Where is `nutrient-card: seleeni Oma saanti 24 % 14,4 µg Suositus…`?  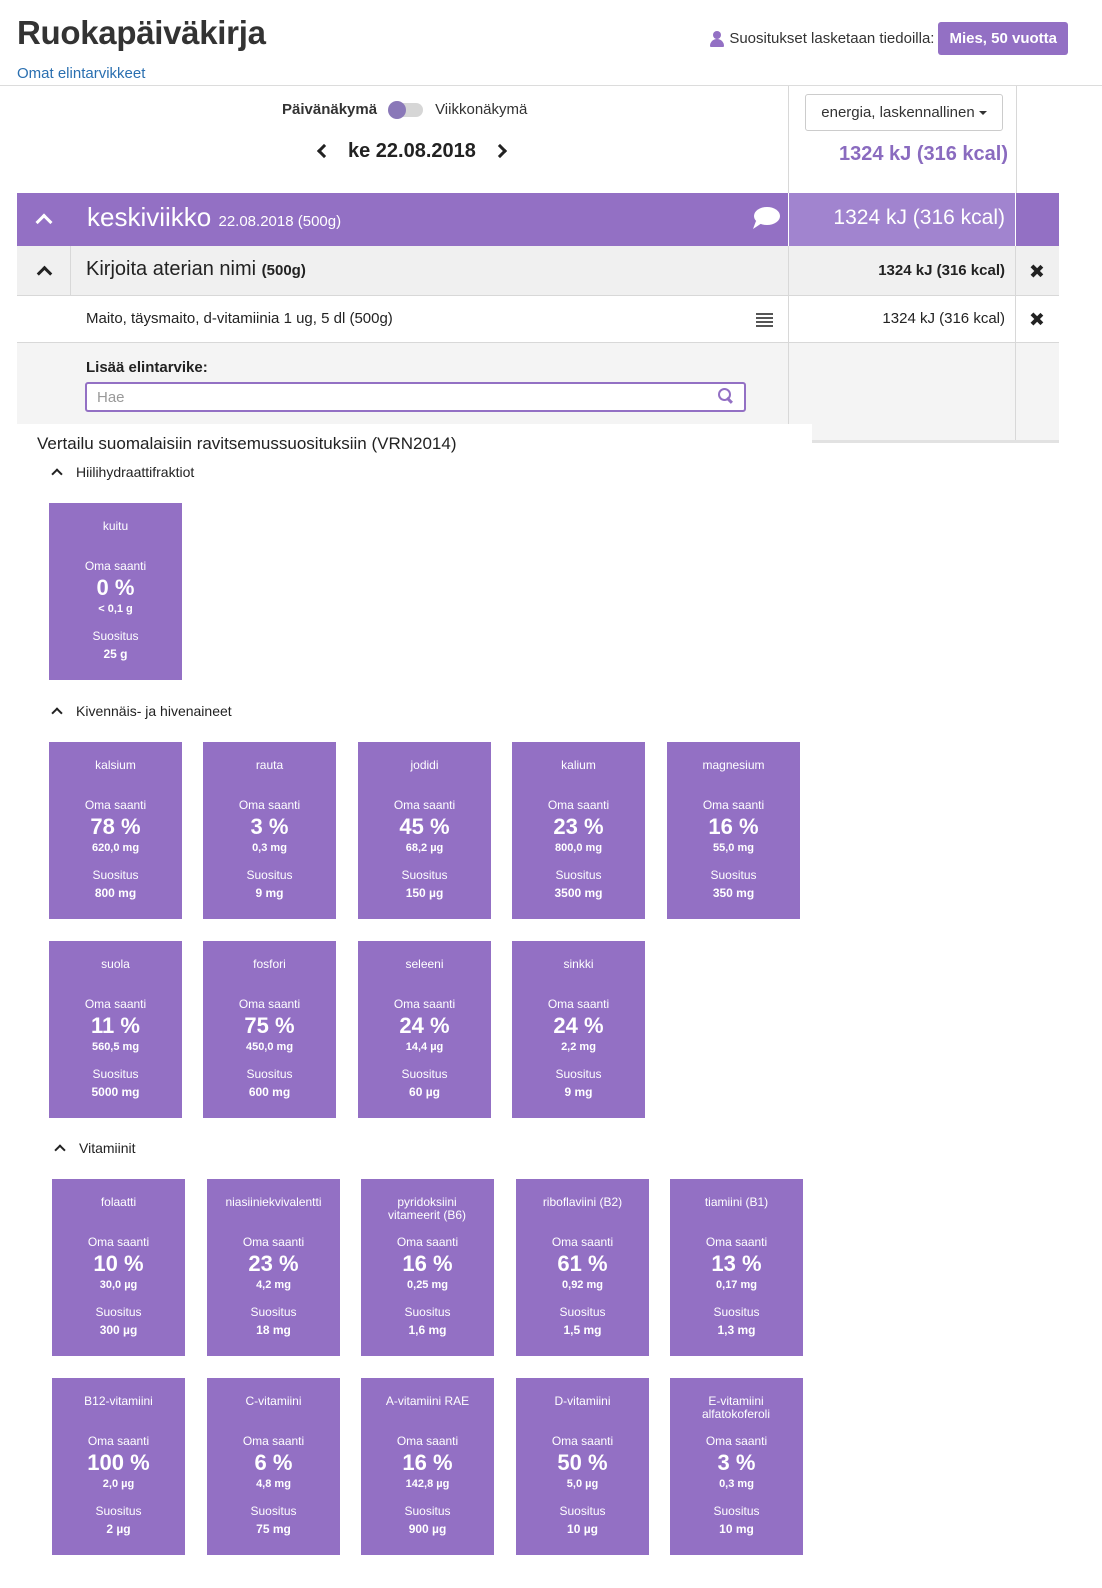 nutrient-card: seleeni Oma saanti 24 % 14,4 µg Suositus… is located at coordinates (424, 1029).